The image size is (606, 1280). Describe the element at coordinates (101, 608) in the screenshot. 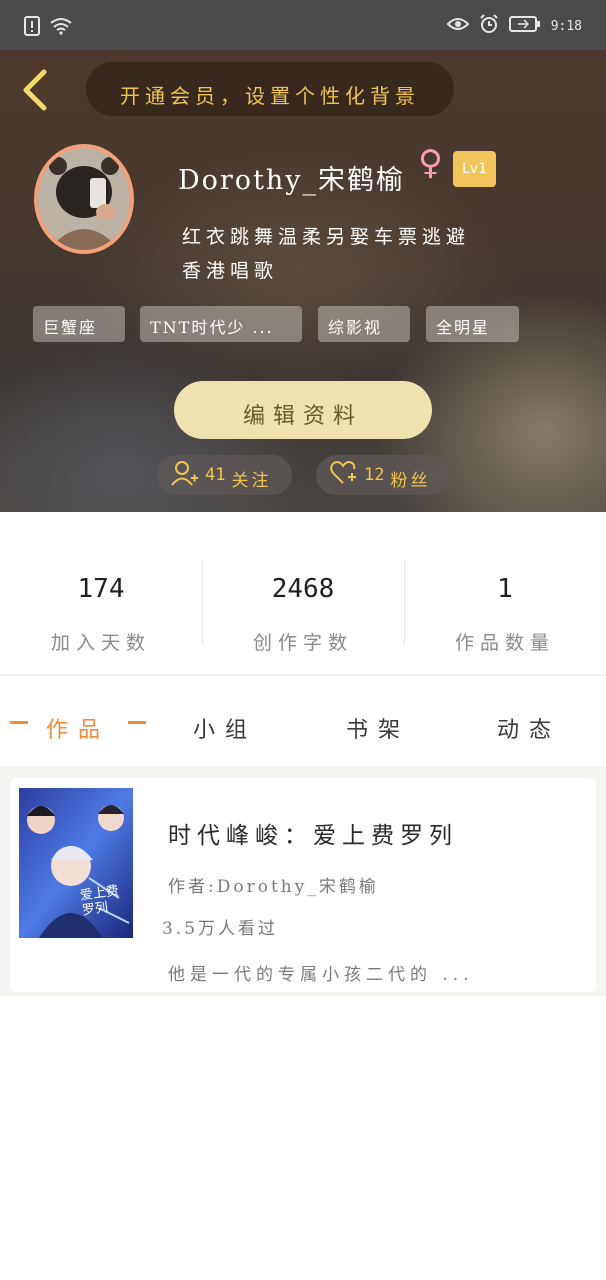

I see `stat-join-days: 174 加入天数` at that location.